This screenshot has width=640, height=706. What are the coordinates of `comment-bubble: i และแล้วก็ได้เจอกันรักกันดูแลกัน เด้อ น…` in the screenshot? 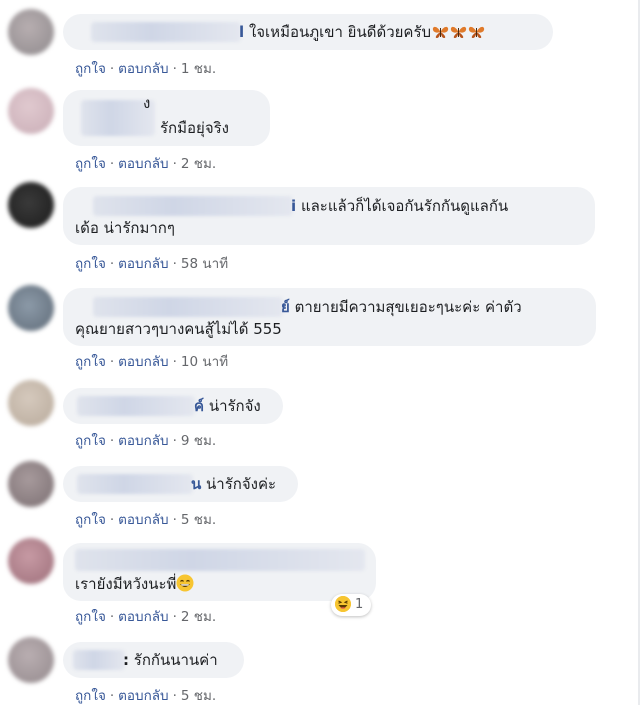 It's located at (329, 216).